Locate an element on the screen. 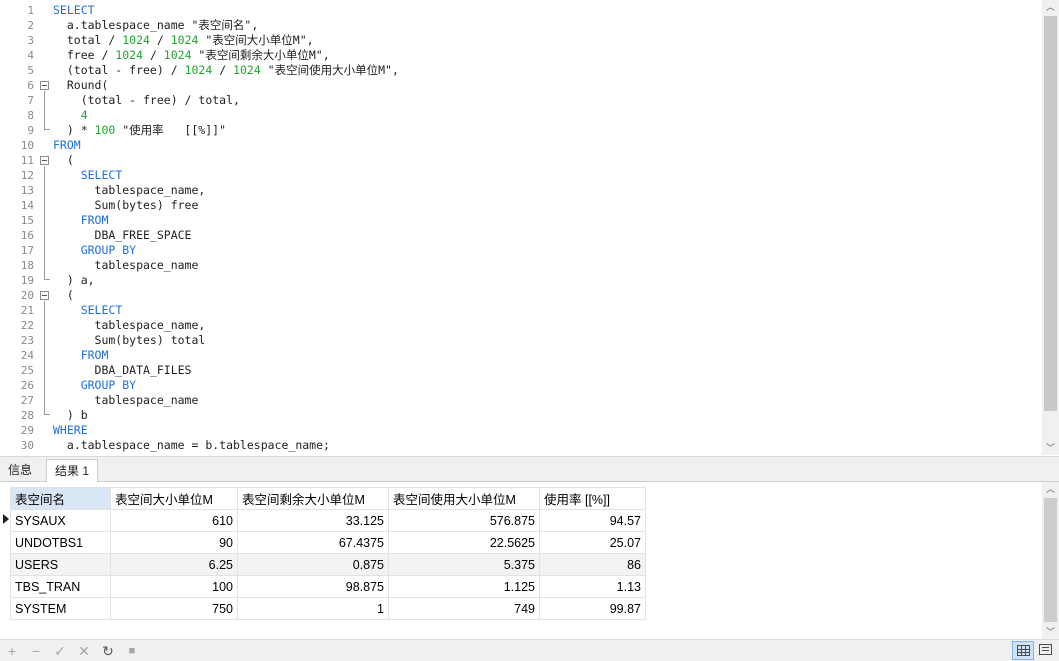 This screenshot has height=661, width=1059. code-line: ) a, is located at coordinates (226, 280).